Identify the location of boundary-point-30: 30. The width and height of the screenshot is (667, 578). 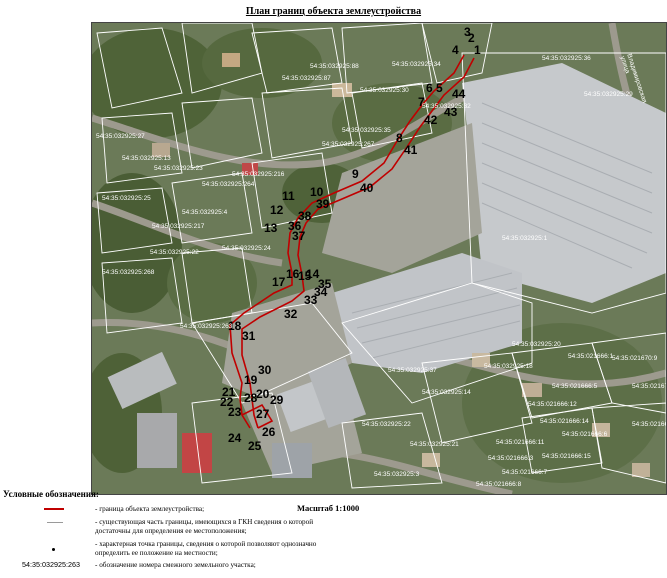
(265, 370).